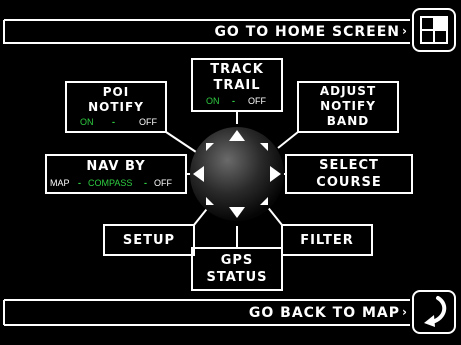 The width and height of the screenshot is (461, 345). I want to click on poi-notify-off: OFF, so click(148, 122).